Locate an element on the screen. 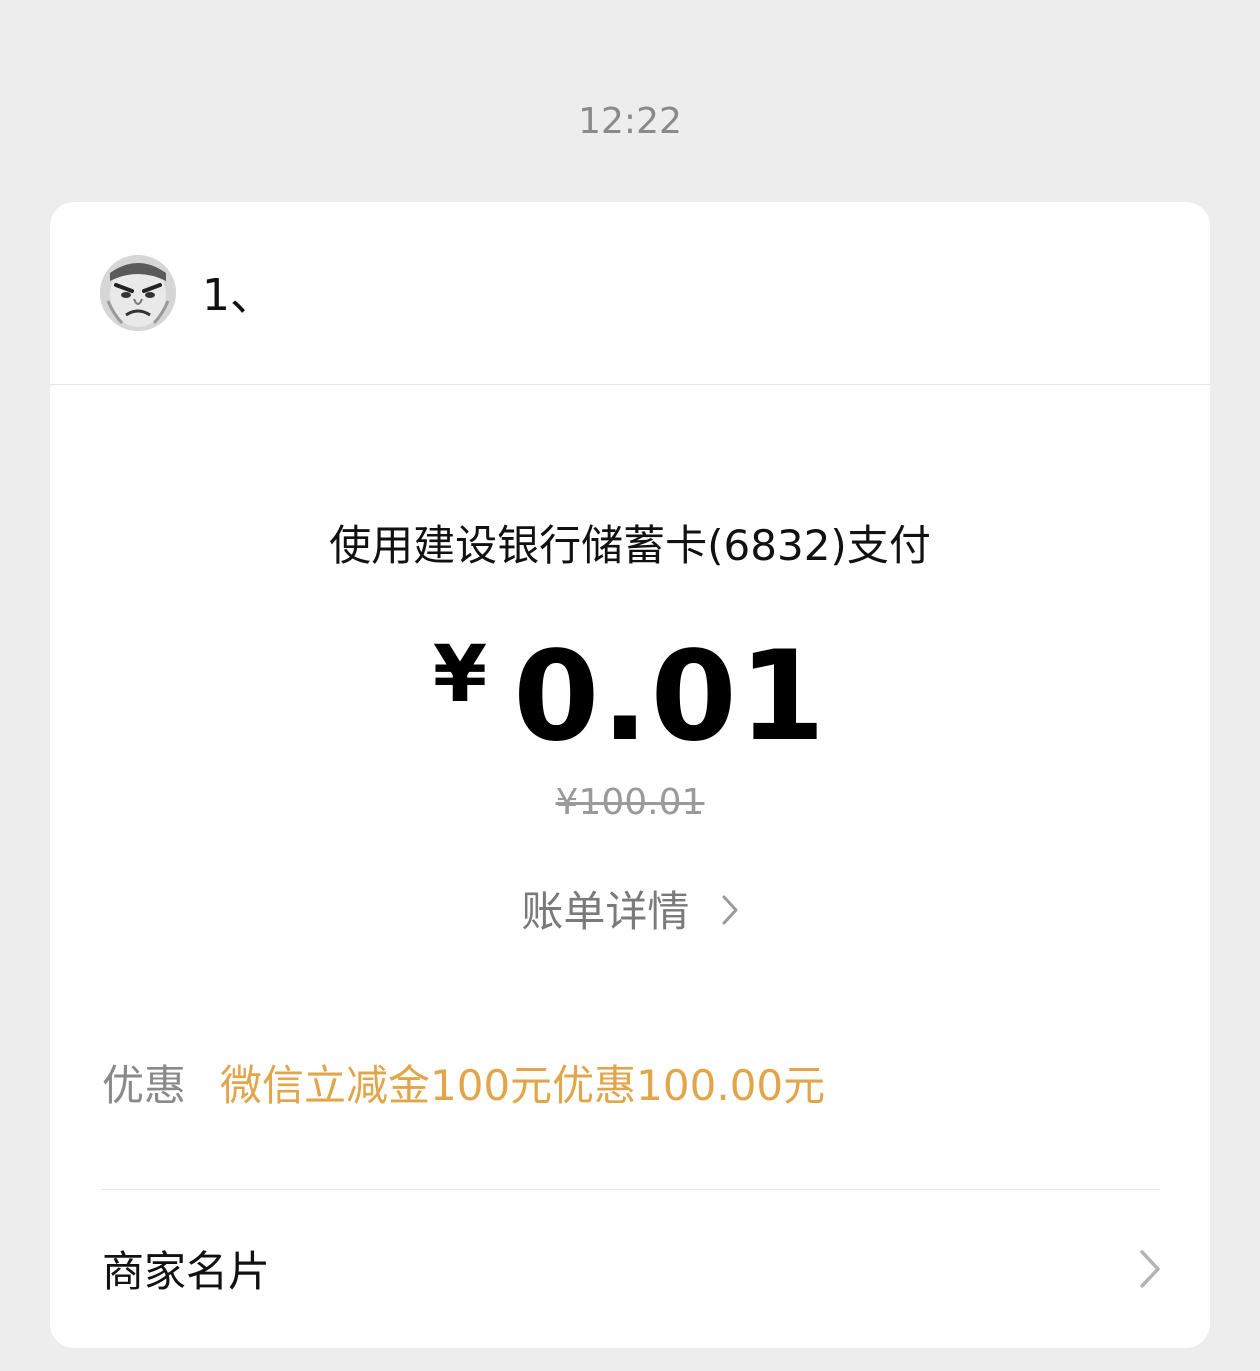 The image size is (1260, 1371). face-avatar-icon is located at coordinates (138, 293).